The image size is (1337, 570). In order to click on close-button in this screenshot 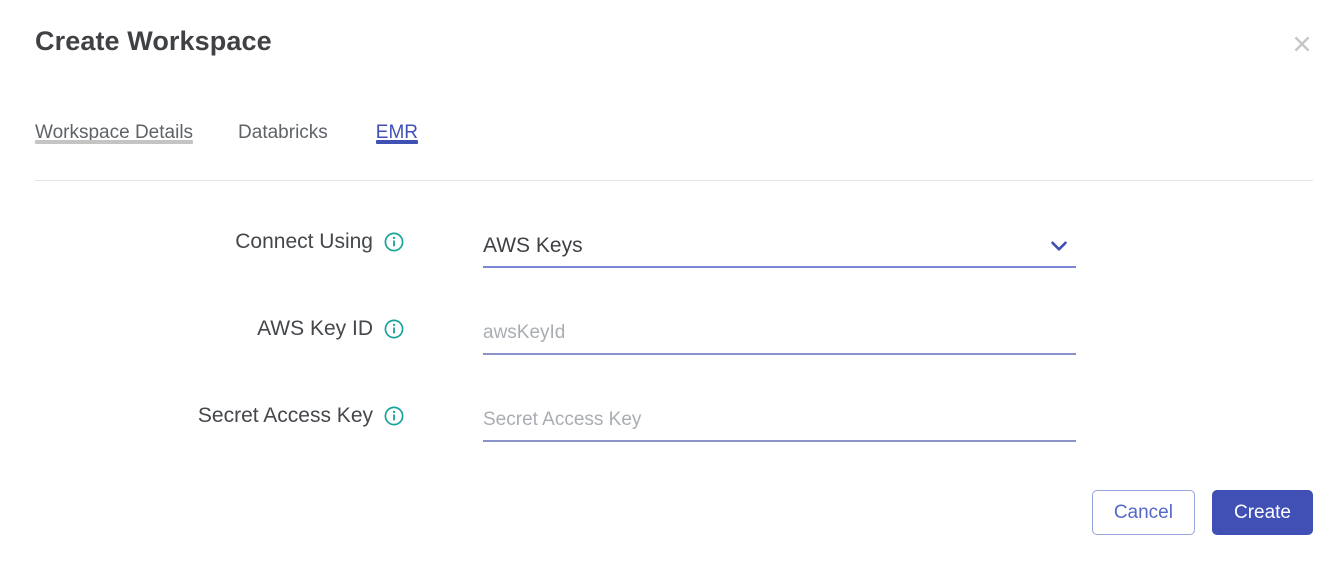, I will do `click(1302, 44)`.